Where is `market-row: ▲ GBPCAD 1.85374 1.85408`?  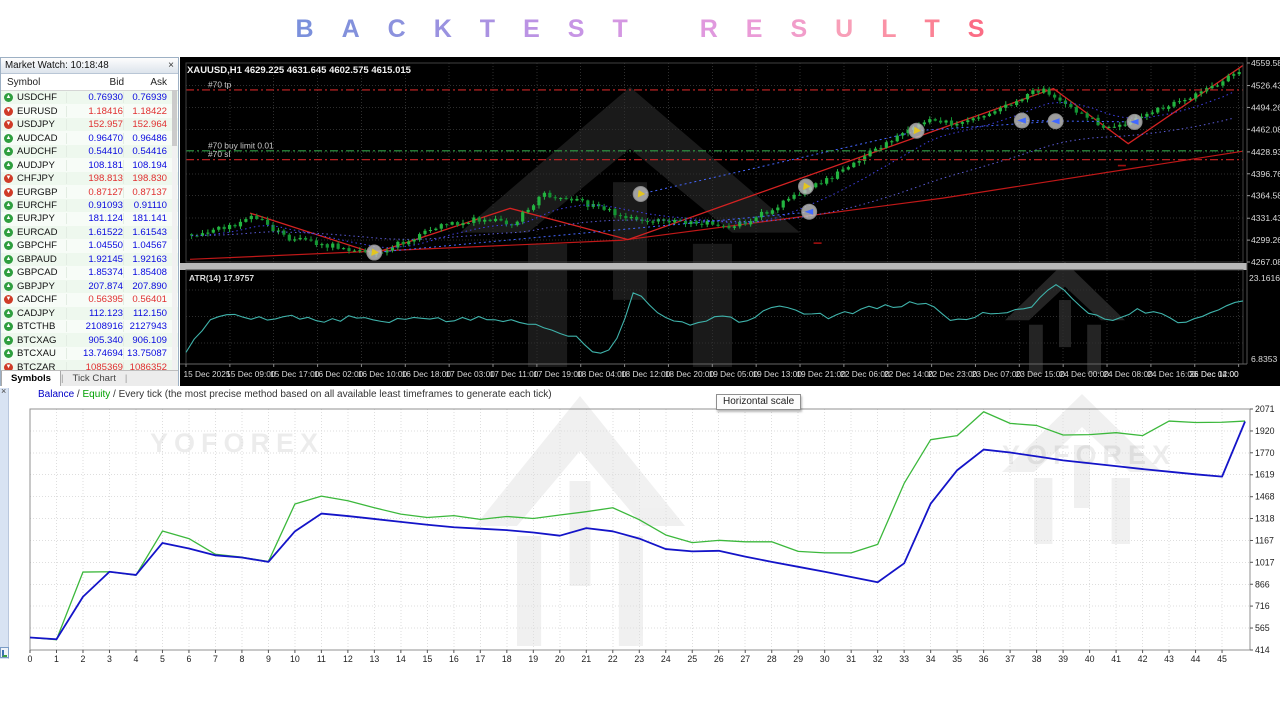
market-row: ▲ GBPCAD 1.85374 1.85408 is located at coordinates (89, 273).